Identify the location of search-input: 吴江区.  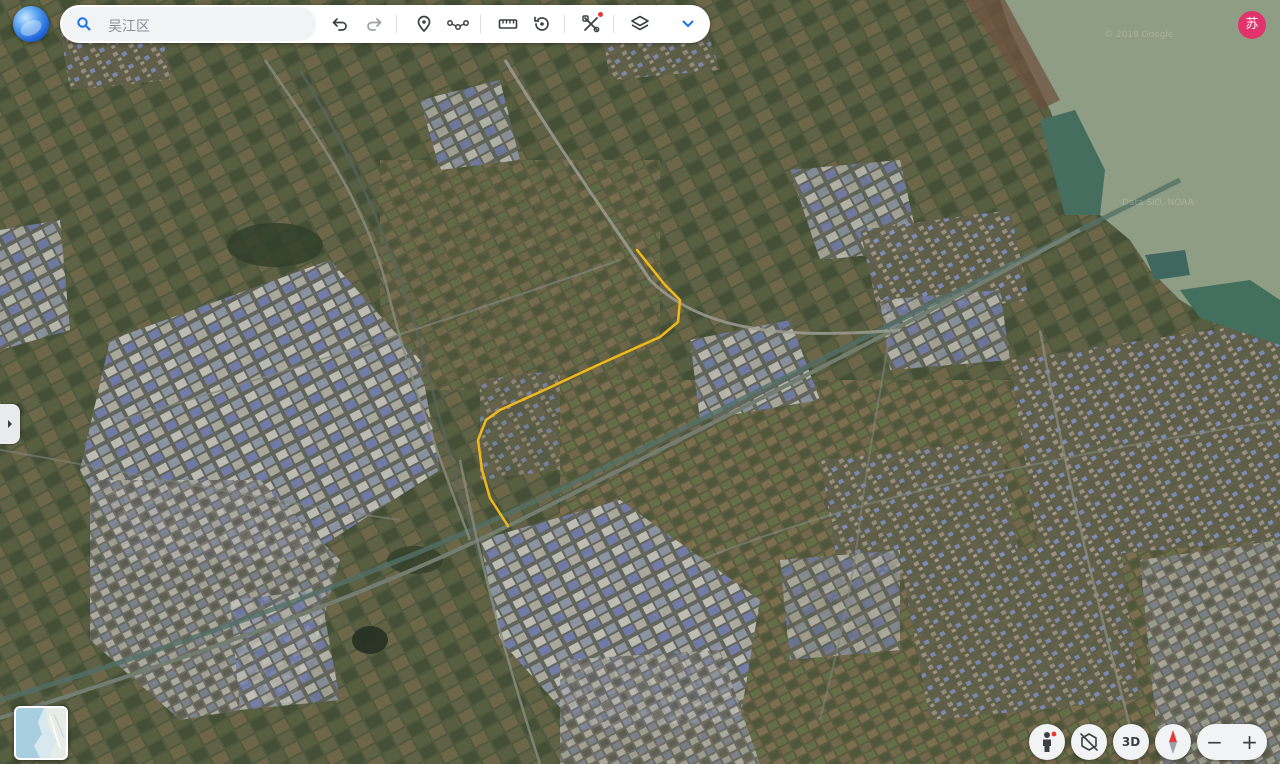
(129, 26).